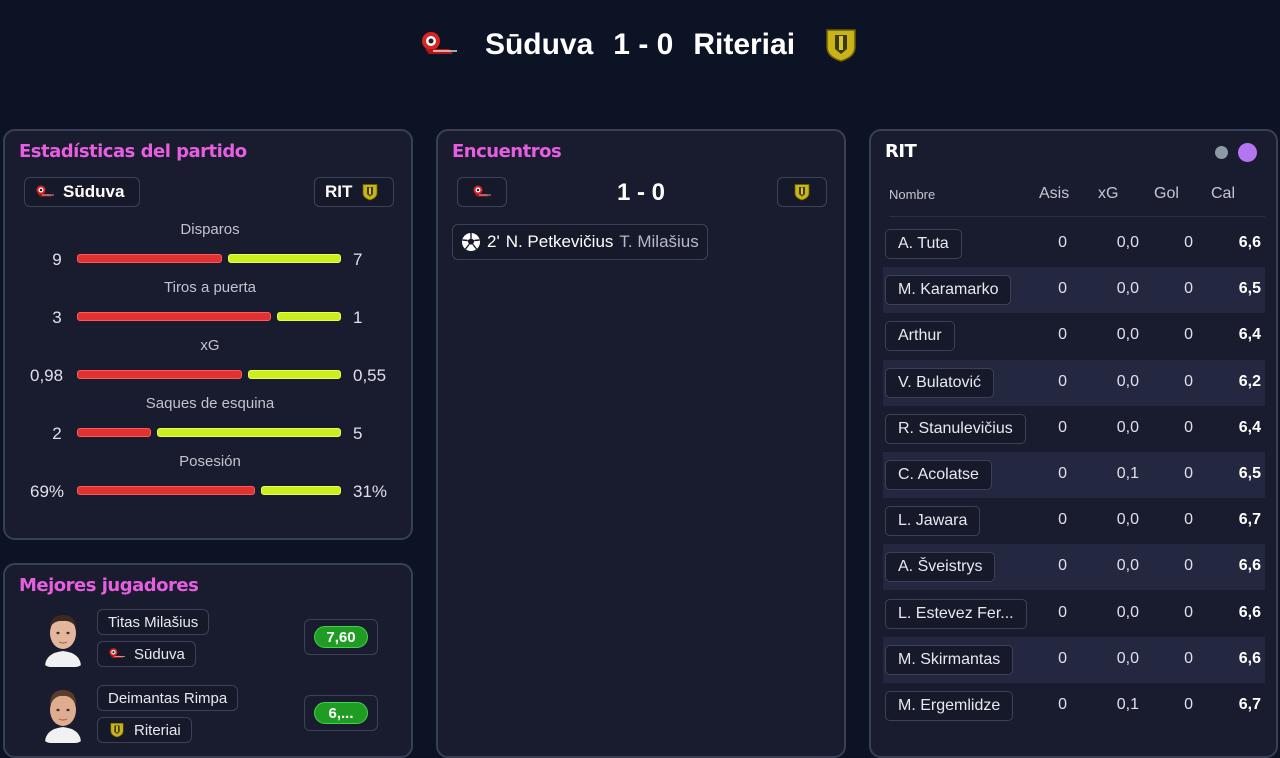 This screenshot has height=758, width=1280. I want to click on stat-away-value: 31%, so click(370, 491).